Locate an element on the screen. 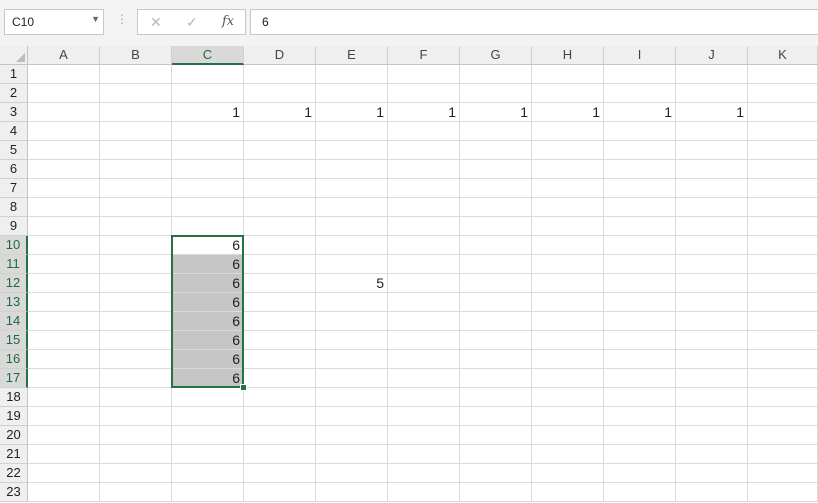 The width and height of the screenshot is (818, 503). cell-a20 is located at coordinates (64, 435).